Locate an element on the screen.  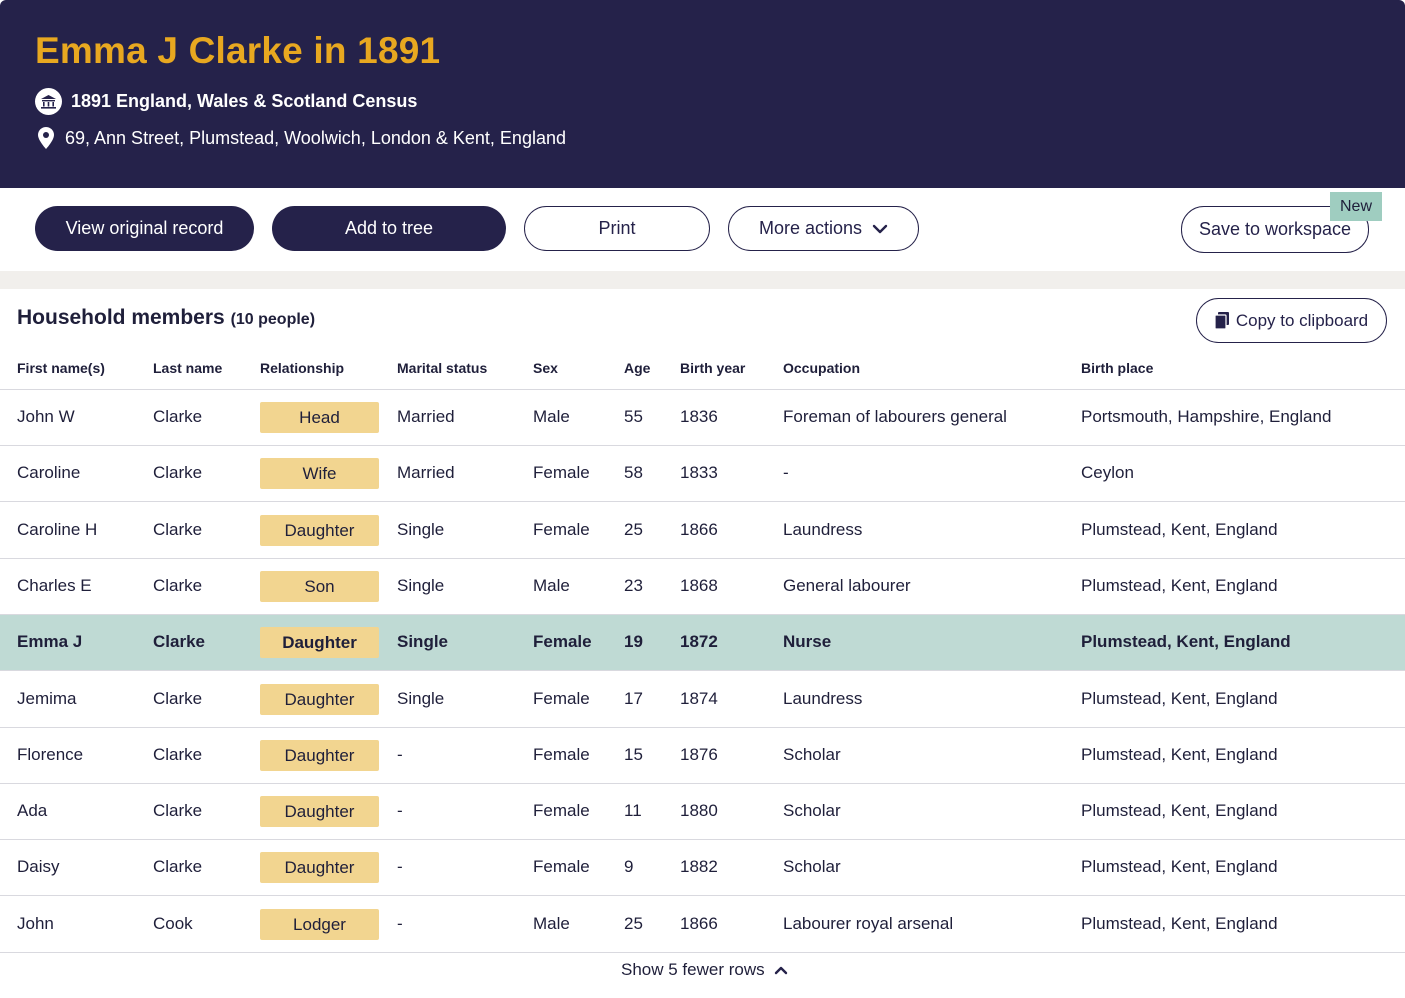
cell-age: 19 is located at coordinates (633, 641).